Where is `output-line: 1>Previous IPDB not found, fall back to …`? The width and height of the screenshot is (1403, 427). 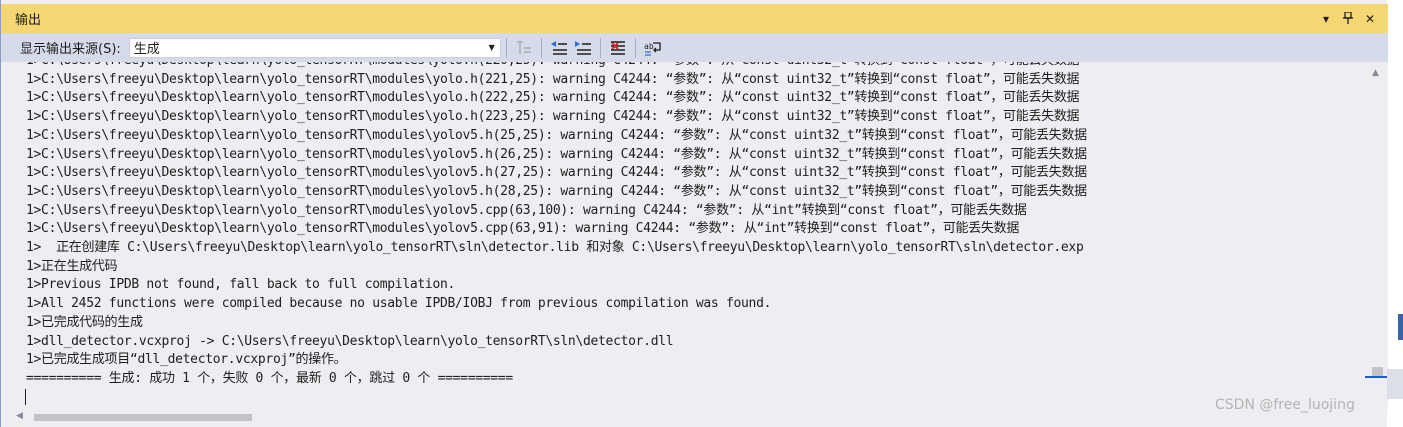
output-line: 1>Previous IPDB not found, fall back to … is located at coordinates (241, 285).